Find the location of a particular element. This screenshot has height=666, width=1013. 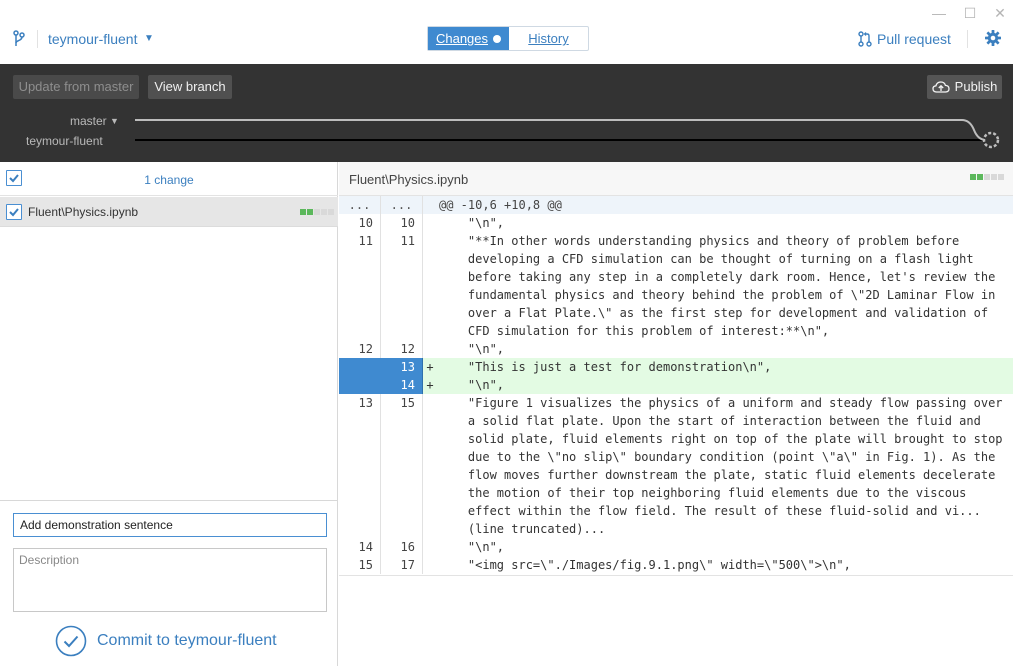

publish-label: Publish is located at coordinates (976, 86).